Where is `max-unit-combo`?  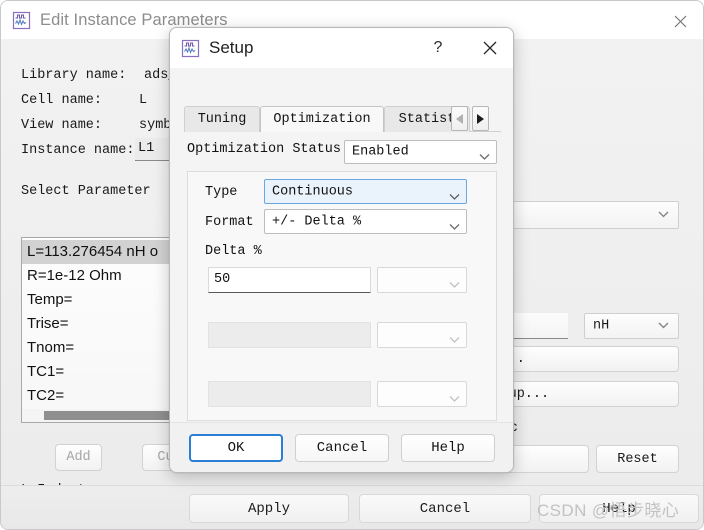 max-unit-combo is located at coordinates (422, 394).